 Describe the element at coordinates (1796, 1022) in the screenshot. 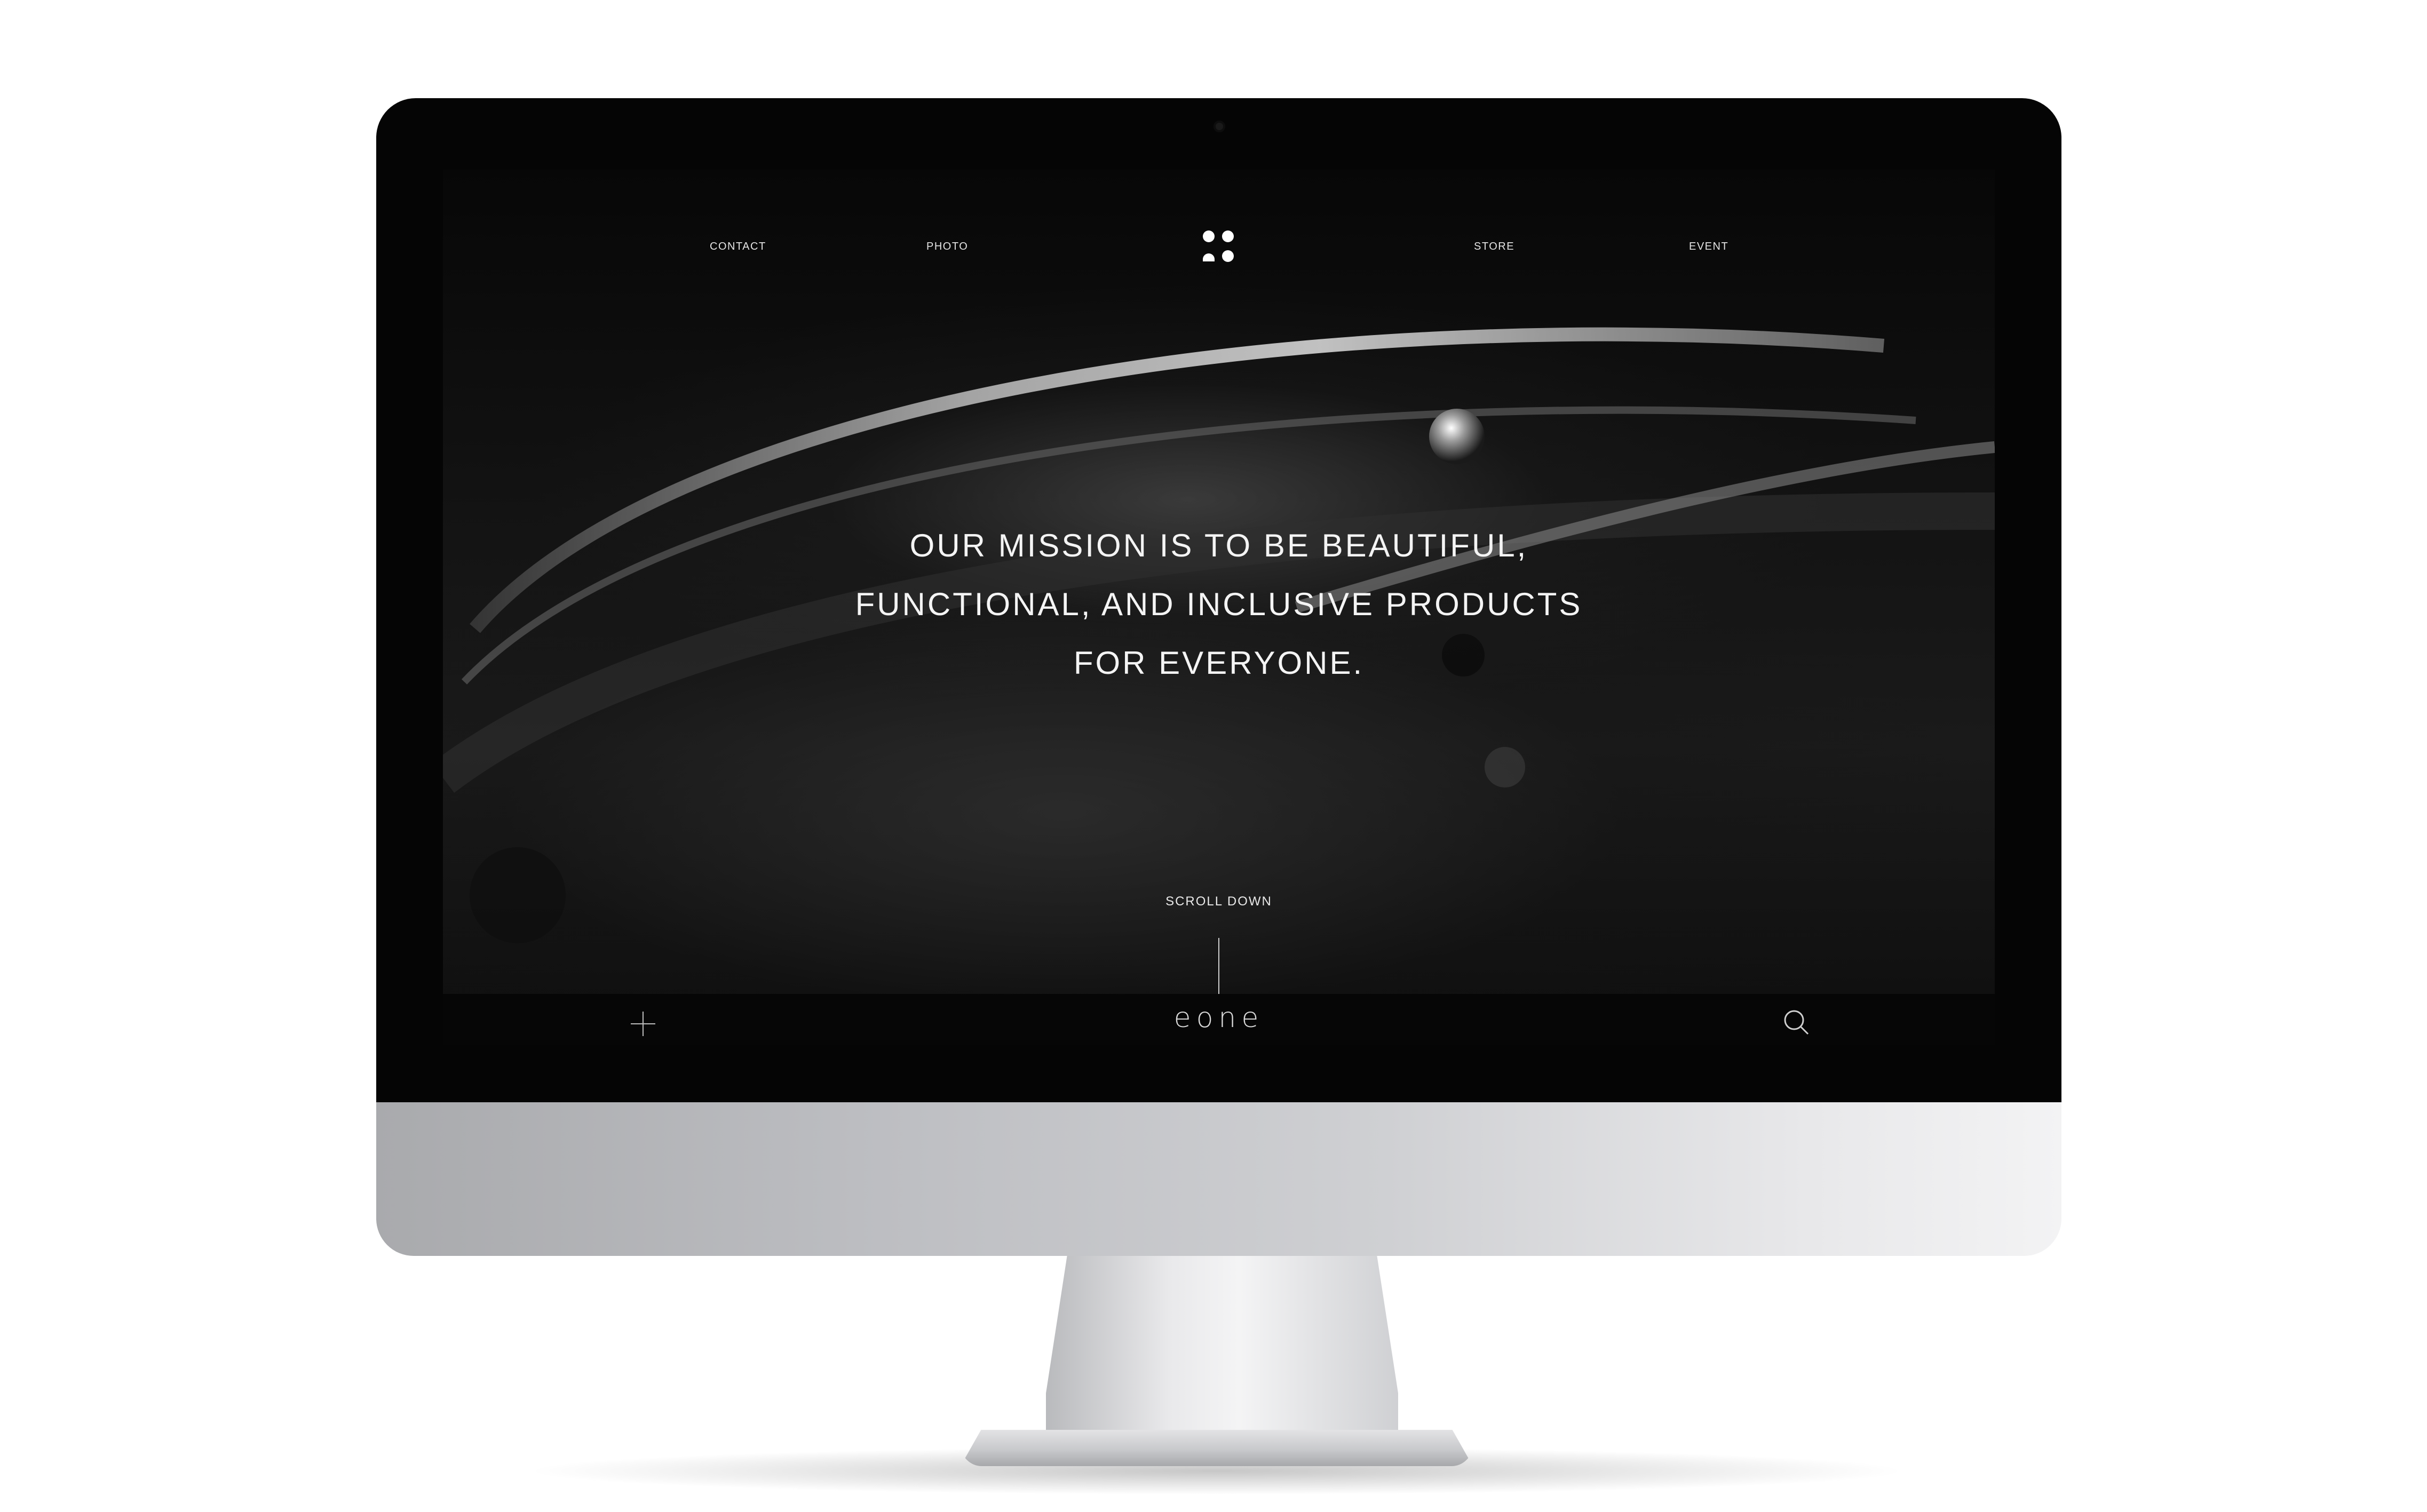

I see `search-icon` at that location.